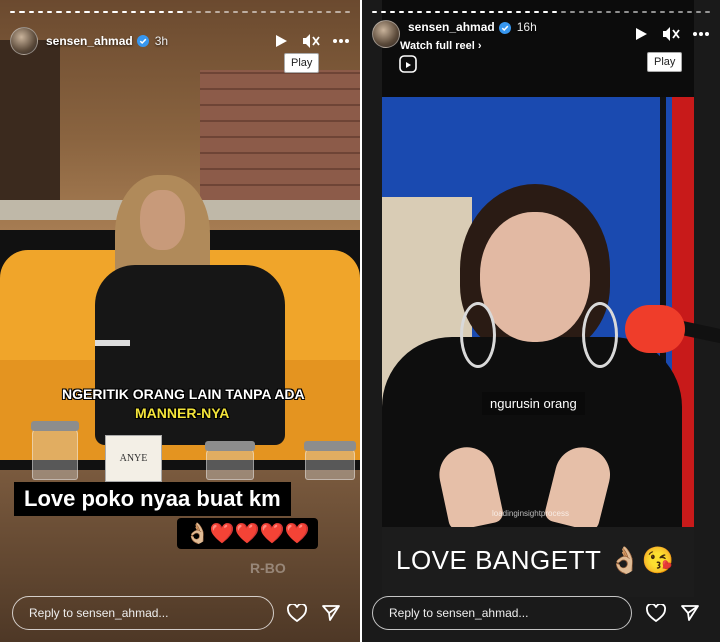 The image size is (720, 642). What do you see at coordinates (655, 329) in the screenshot?
I see `microphone` at bounding box center [655, 329].